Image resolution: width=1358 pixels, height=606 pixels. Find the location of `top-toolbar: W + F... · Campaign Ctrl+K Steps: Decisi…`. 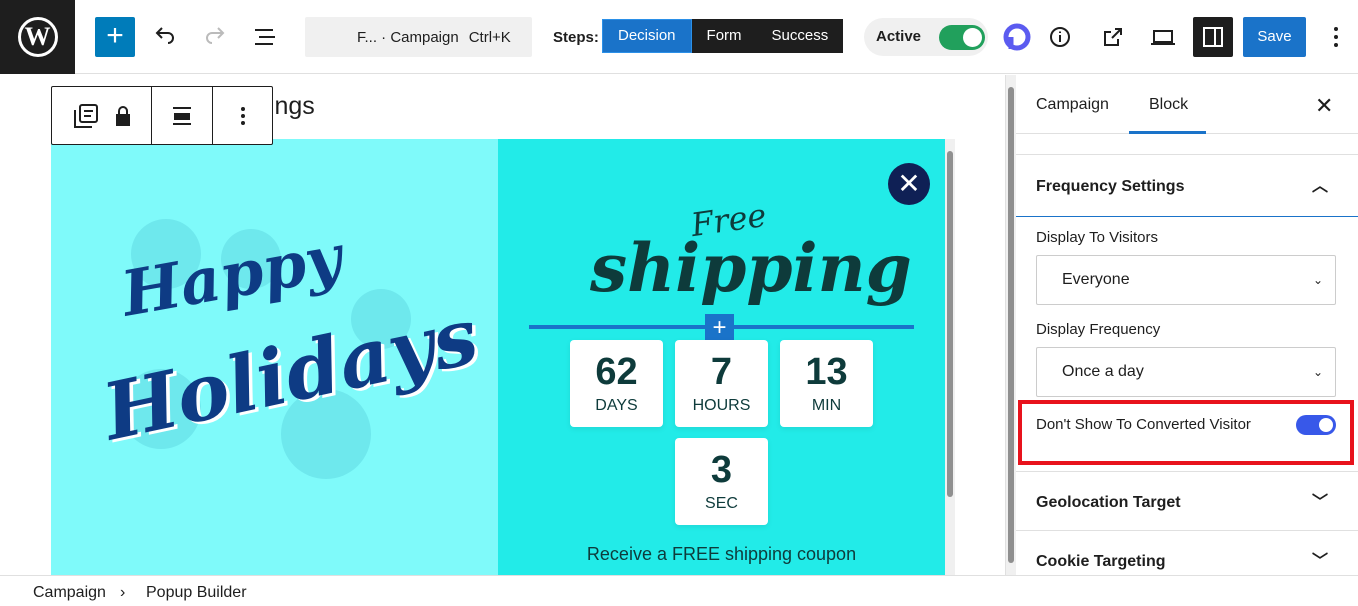

top-toolbar: W + F... · Campaign Ctrl+K Steps: Decisi… is located at coordinates (679, 37).